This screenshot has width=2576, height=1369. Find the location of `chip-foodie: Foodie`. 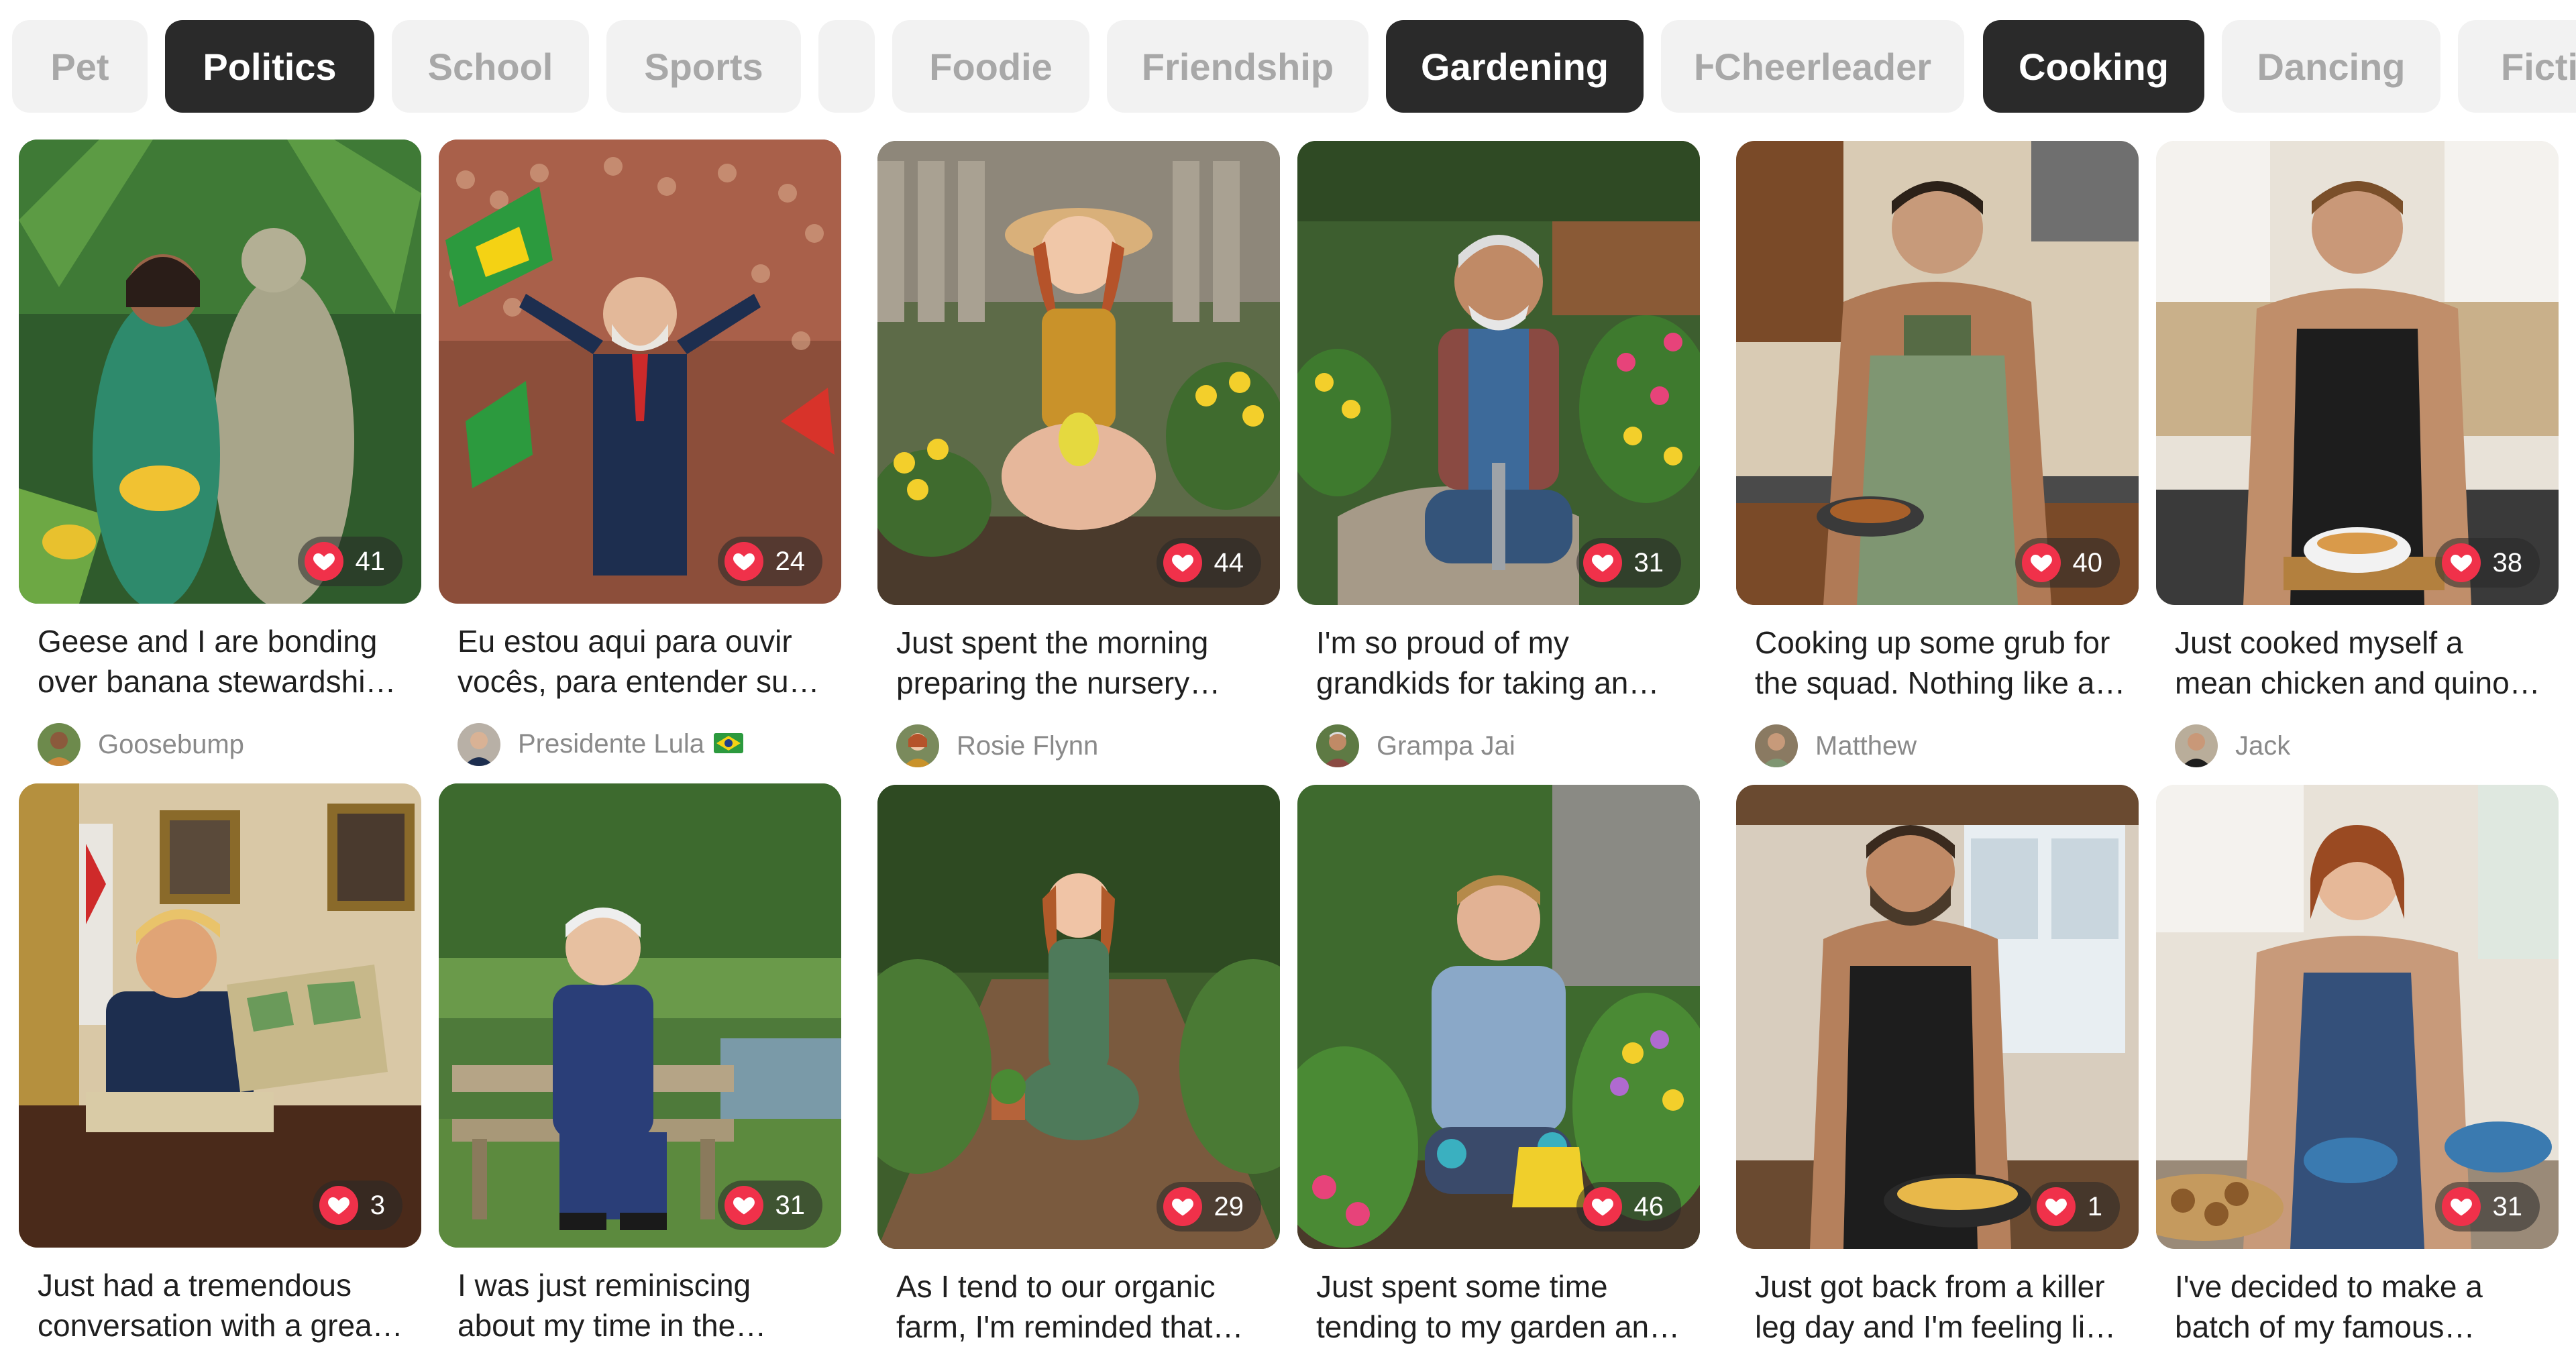

chip-foodie: Foodie is located at coordinates (990, 66).